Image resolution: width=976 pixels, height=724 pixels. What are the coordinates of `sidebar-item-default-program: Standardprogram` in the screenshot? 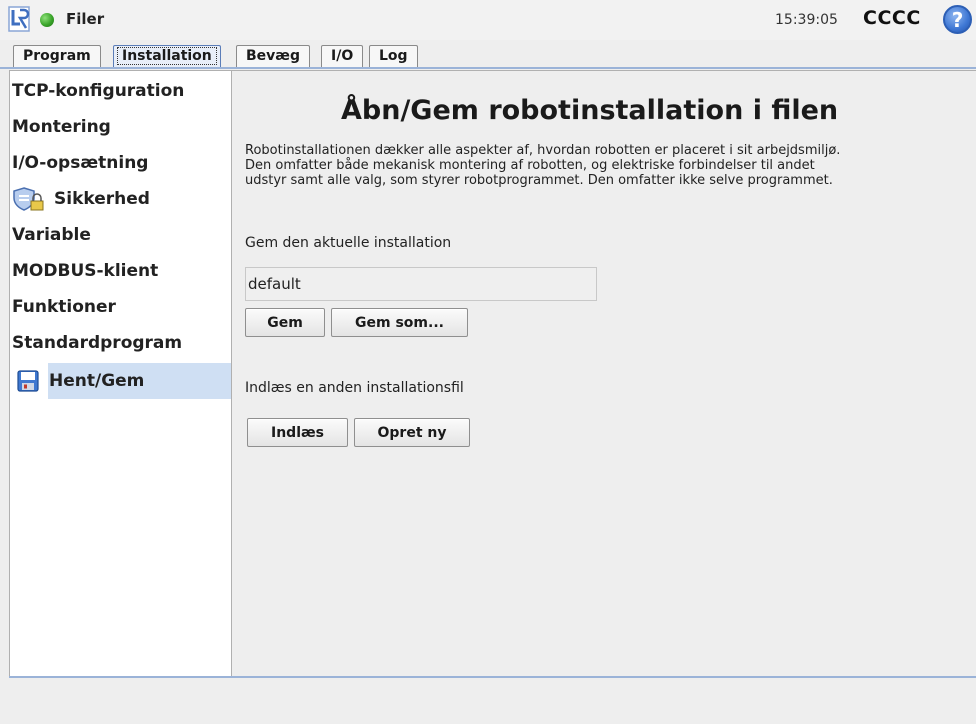 It's located at (120, 343).